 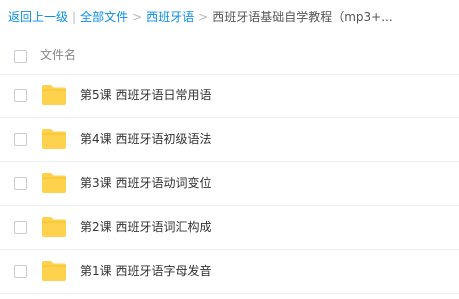 What do you see at coordinates (145, 139) in the screenshot?
I see `file-name: 第4课 西班牙语初级语法` at bounding box center [145, 139].